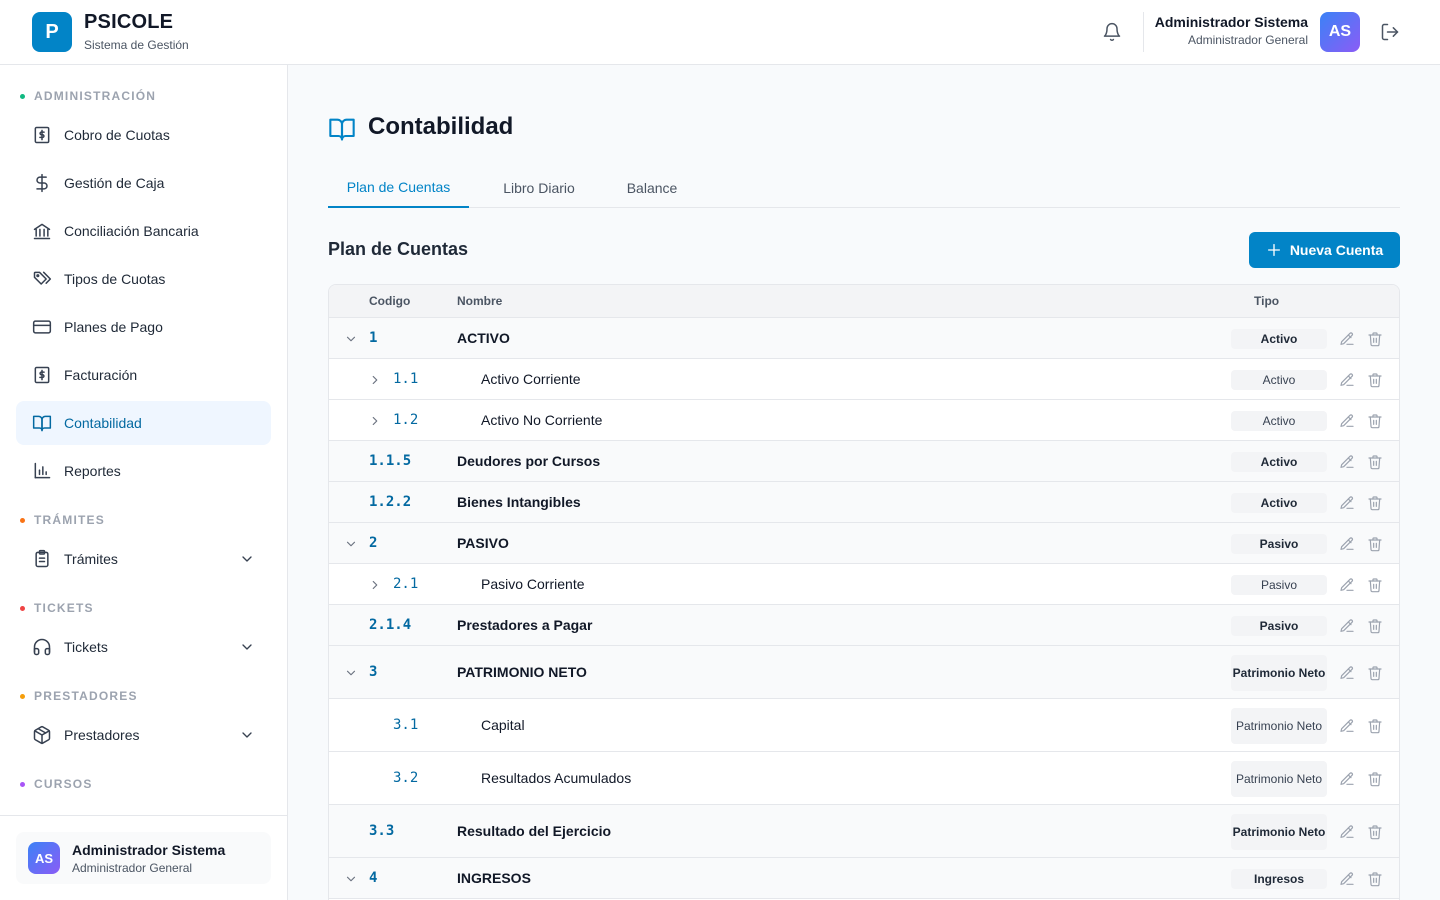  I want to click on account-code: 1.2.2, so click(390, 502).